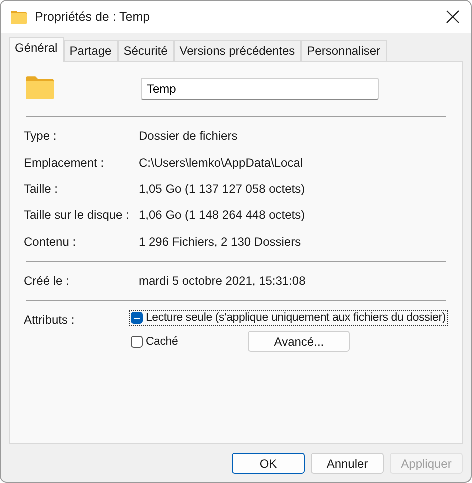 The image size is (472, 483). I want to click on property-value: mardi 5 octobre 2021, 15:31:08, so click(222, 281).